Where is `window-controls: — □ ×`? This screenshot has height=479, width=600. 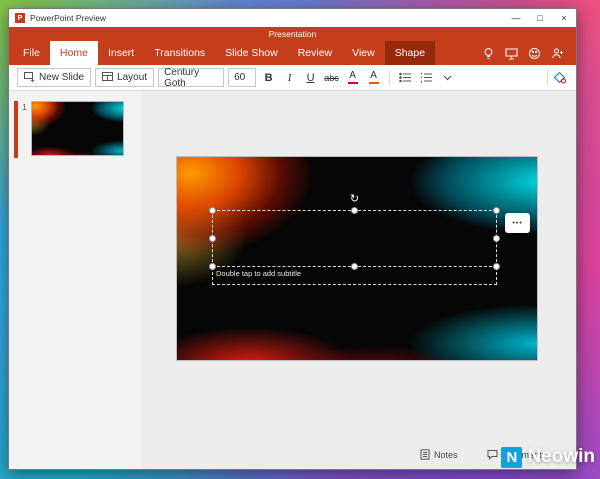 window-controls: — □ × is located at coordinates (540, 18).